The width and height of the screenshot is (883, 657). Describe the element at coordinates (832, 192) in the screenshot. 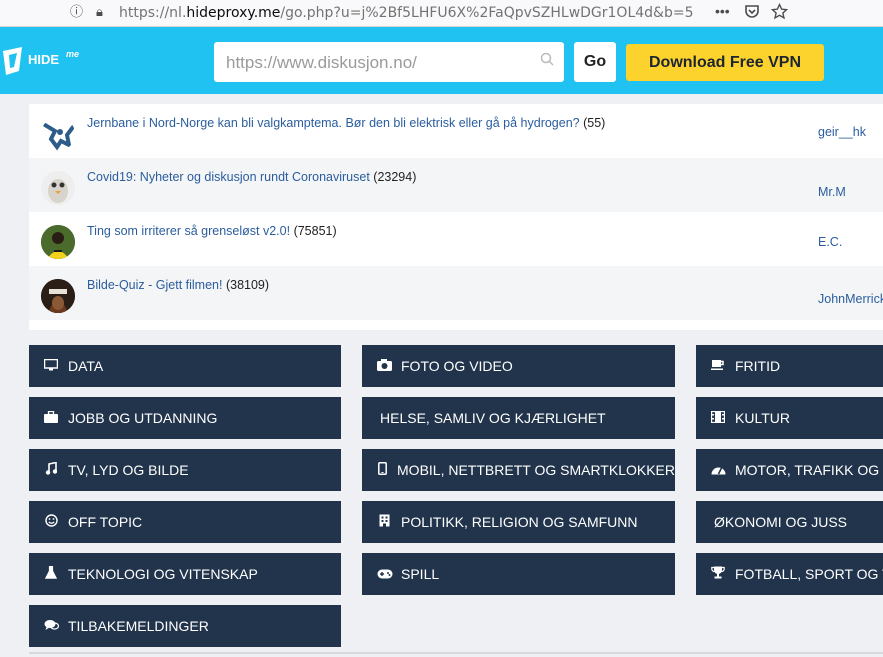

I see `thread-last-user: Mr.M` at that location.